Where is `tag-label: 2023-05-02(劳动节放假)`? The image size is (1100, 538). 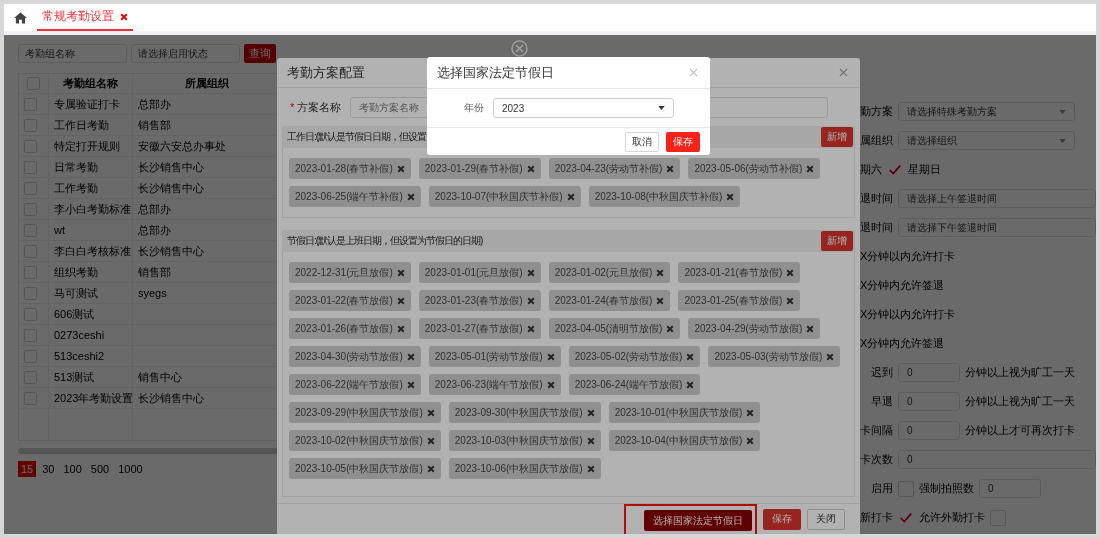 tag-label: 2023-05-02(劳动节放假) is located at coordinates (628, 356).